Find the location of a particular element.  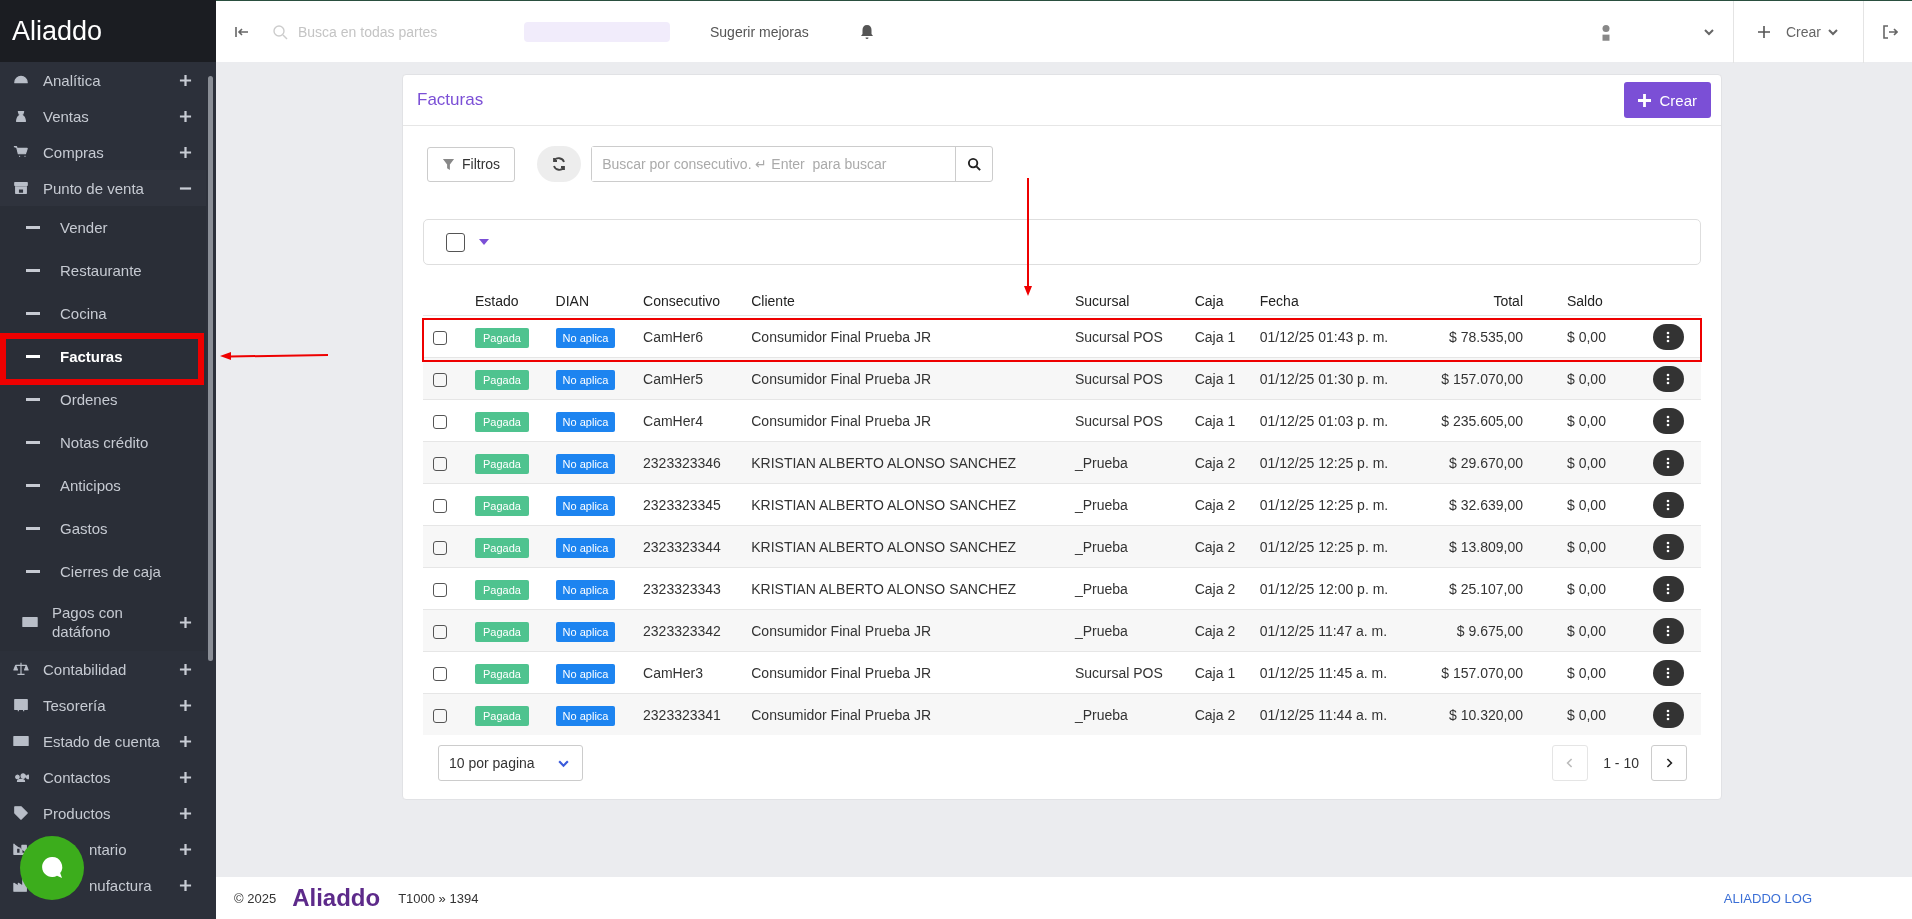

table-cell: 01/12/25 11:44 a. m. is located at coordinates (1323, 714).